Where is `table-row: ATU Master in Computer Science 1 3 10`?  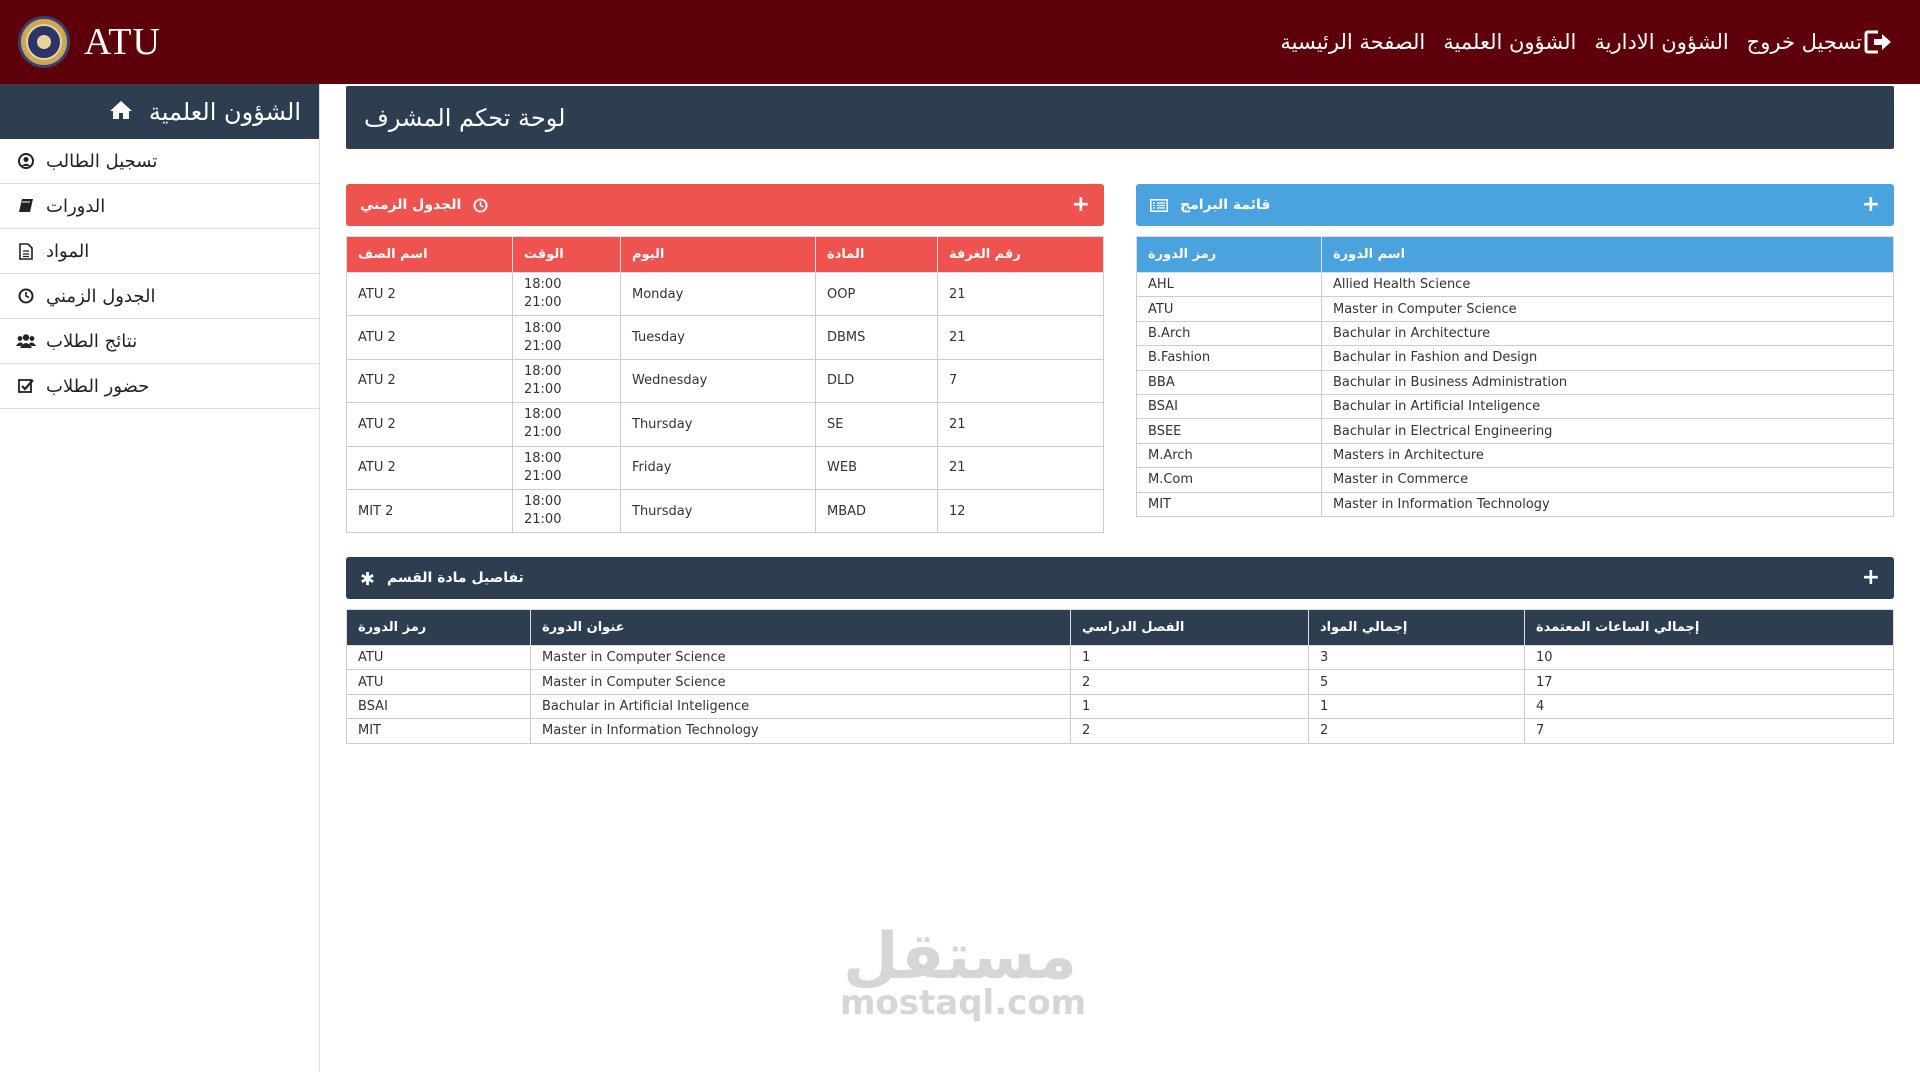 table-row: ATU Master in Computer Science 1 3 10 is located at coordinates (1120, 657).